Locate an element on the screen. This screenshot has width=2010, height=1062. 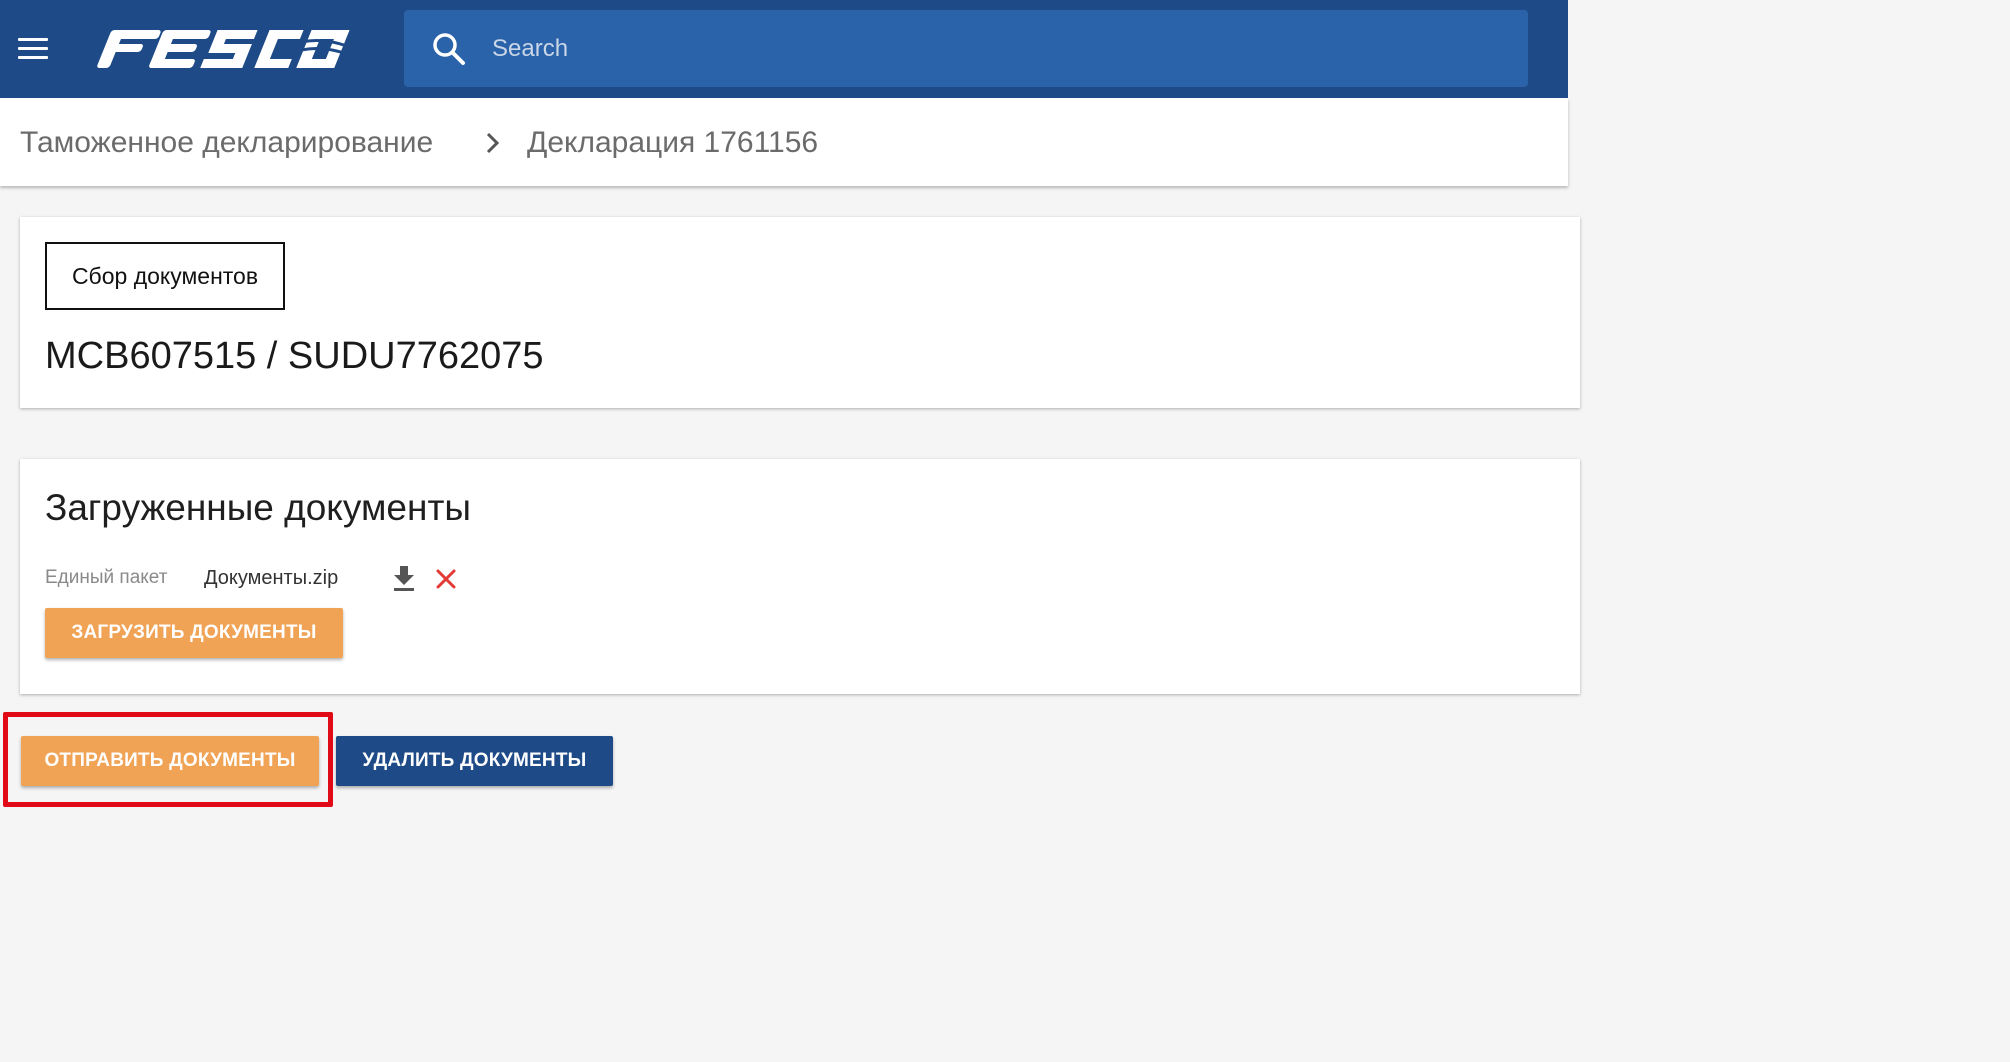
chevron-right-icon is located at coordinates (493, 143).